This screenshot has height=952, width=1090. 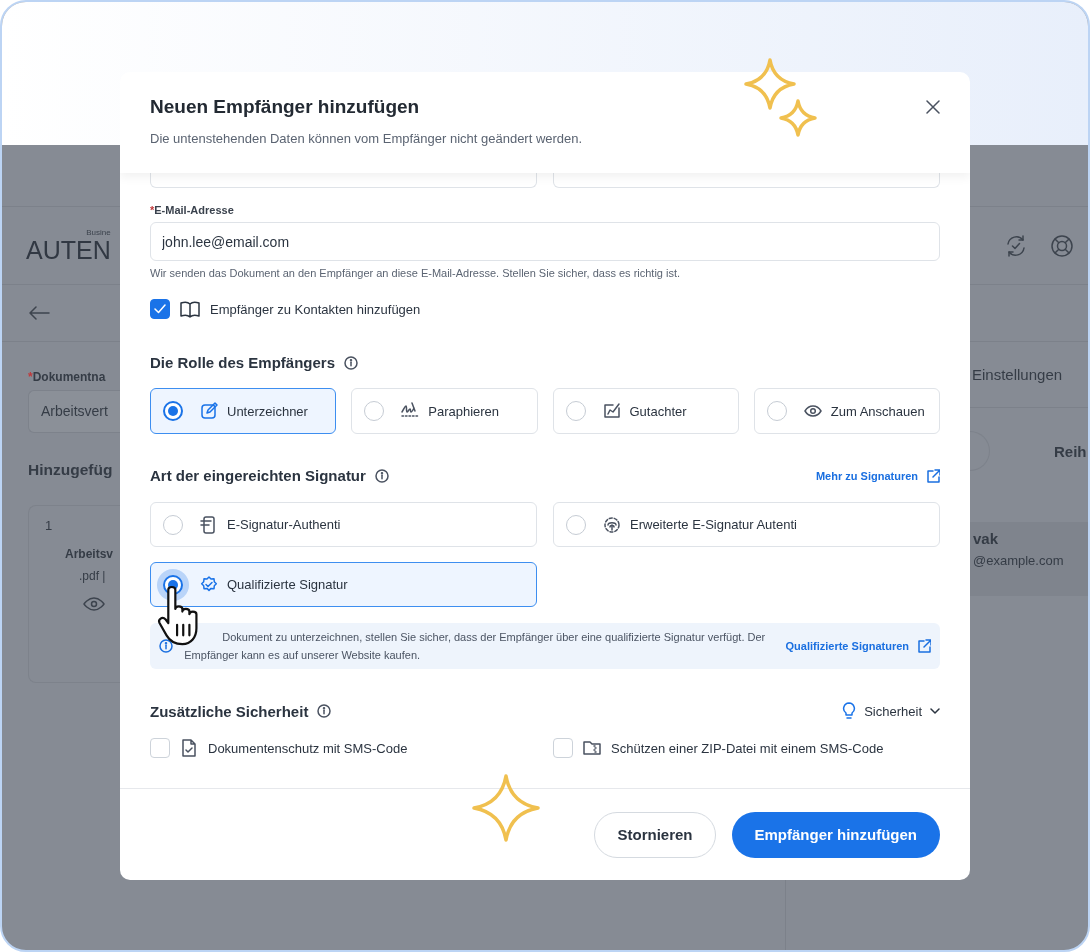 What do you see at coordinates (1018, 560) in the screenshot?
I see `recipient-email: @example.com` at bounding box center [1018, 560].